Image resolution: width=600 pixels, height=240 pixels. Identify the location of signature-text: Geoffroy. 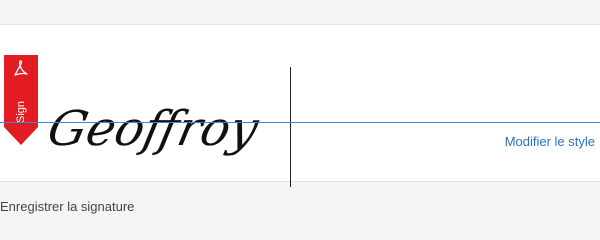
(153, 128).